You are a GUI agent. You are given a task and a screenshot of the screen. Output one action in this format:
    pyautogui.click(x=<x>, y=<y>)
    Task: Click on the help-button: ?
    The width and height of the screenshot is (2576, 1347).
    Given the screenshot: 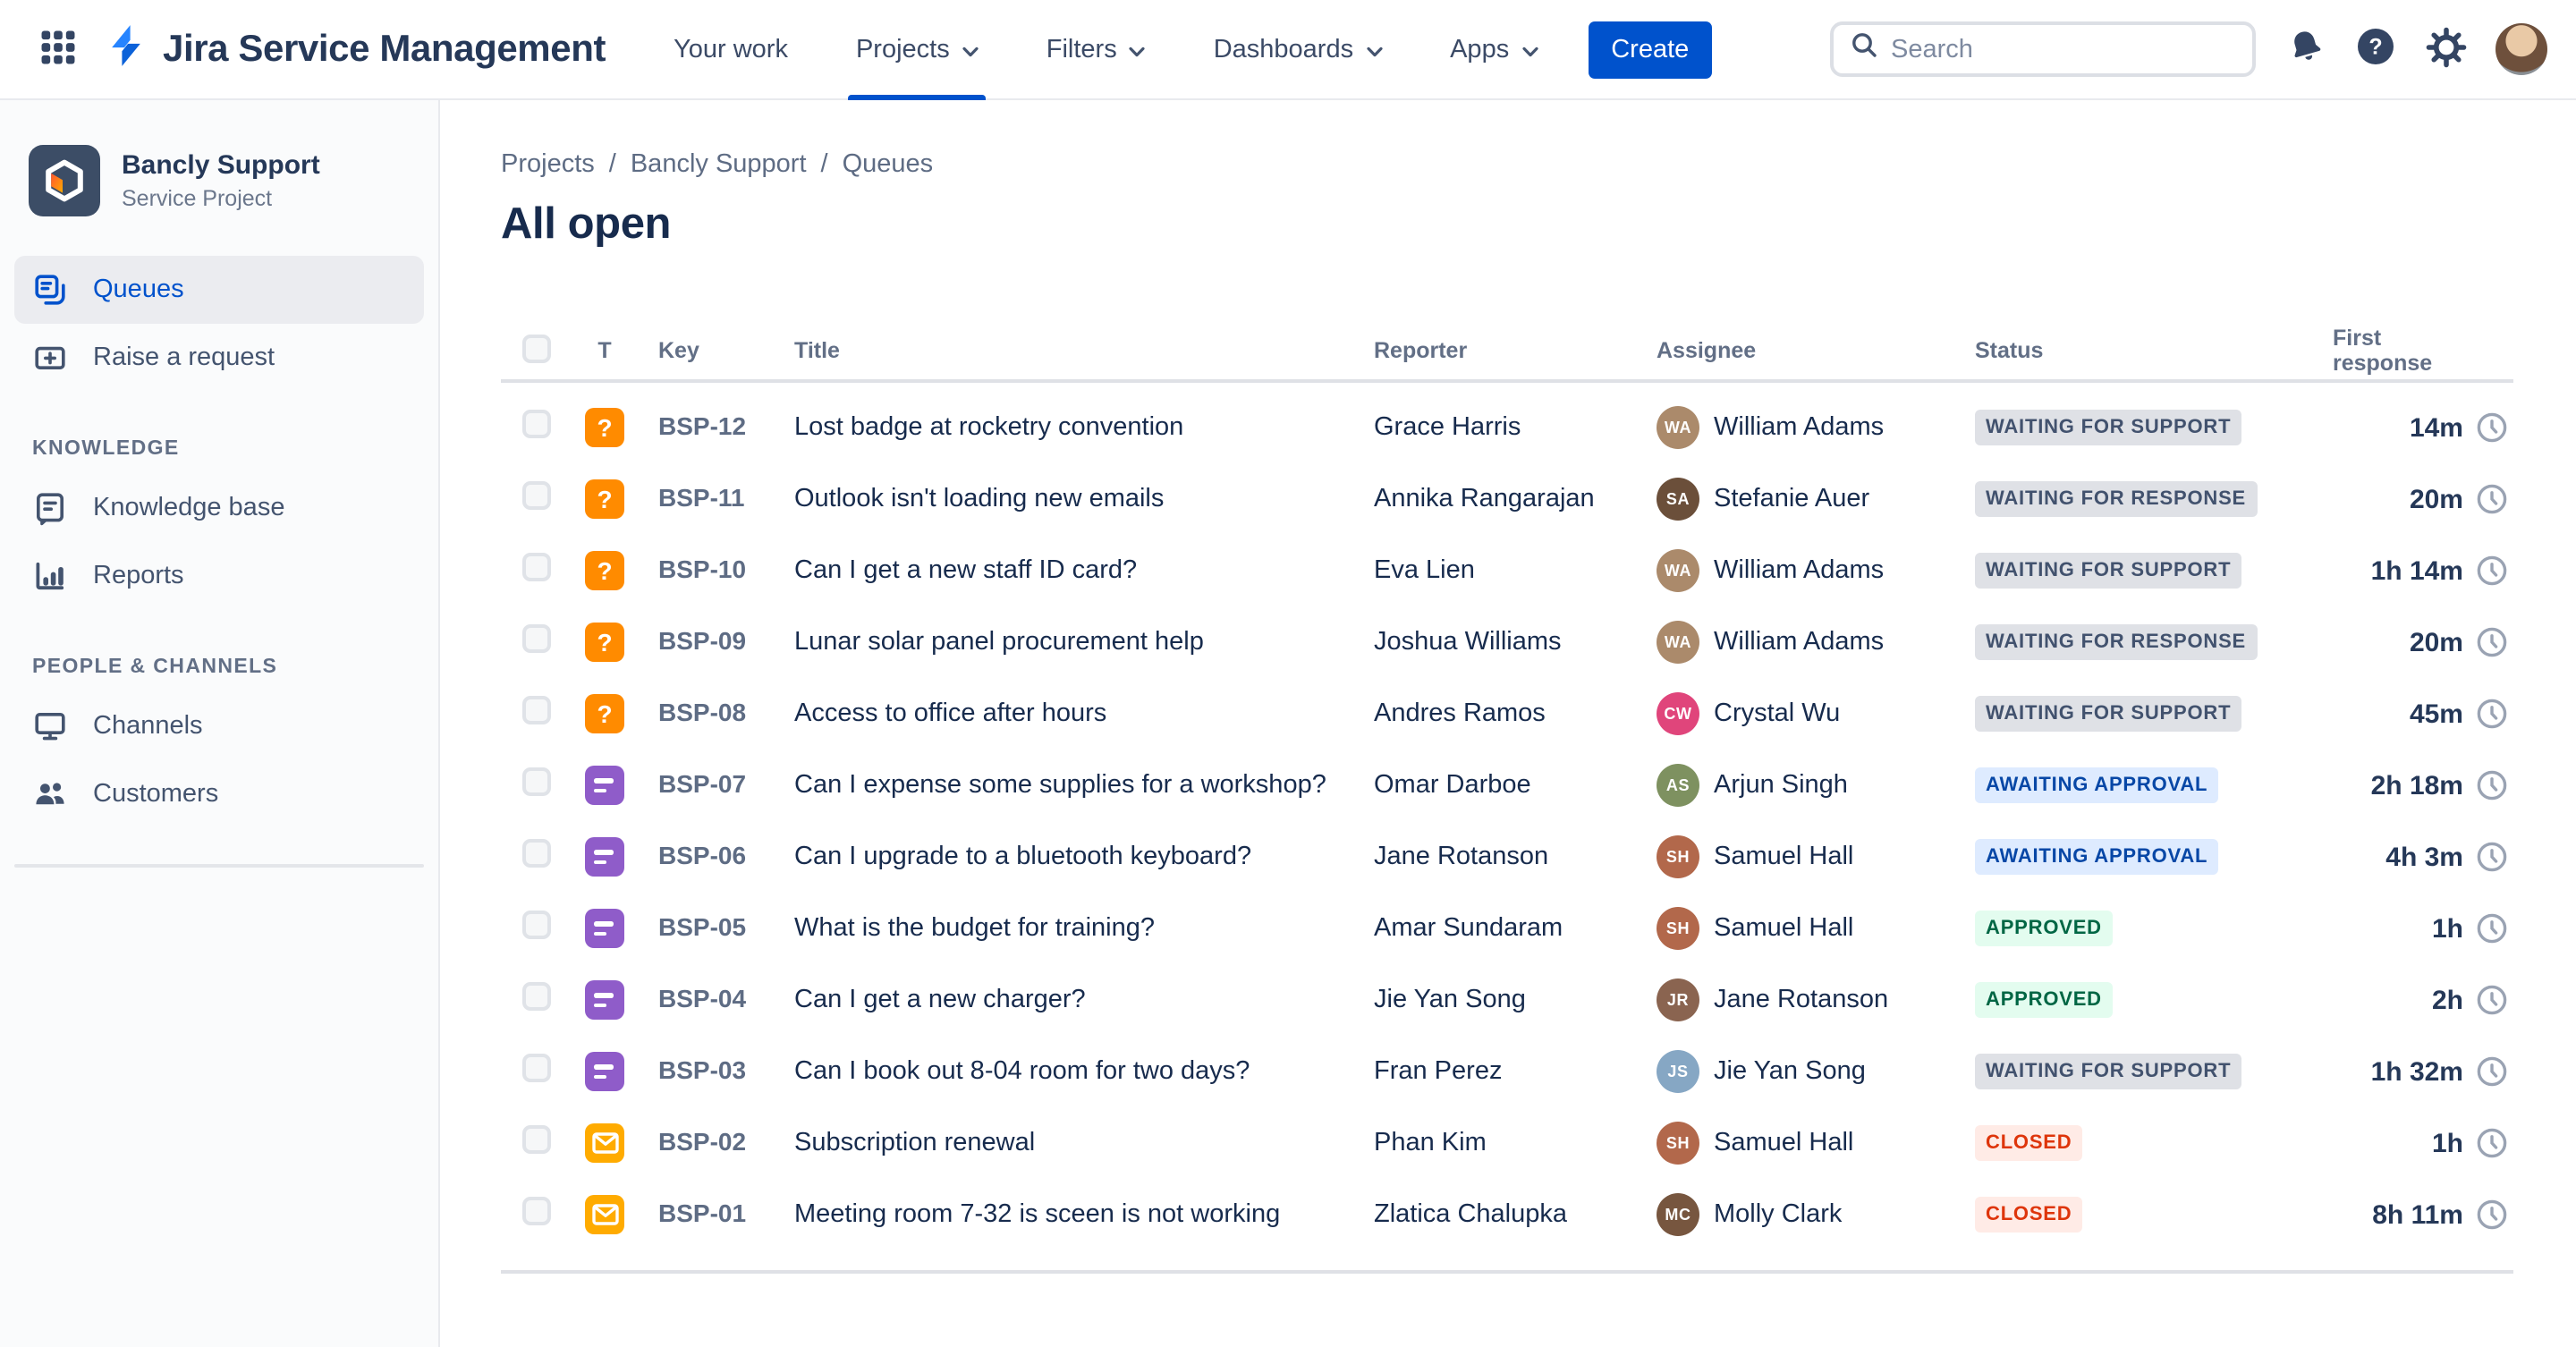 What is the action you would take?
    pyautogui.click(x=2375, y=49)
    